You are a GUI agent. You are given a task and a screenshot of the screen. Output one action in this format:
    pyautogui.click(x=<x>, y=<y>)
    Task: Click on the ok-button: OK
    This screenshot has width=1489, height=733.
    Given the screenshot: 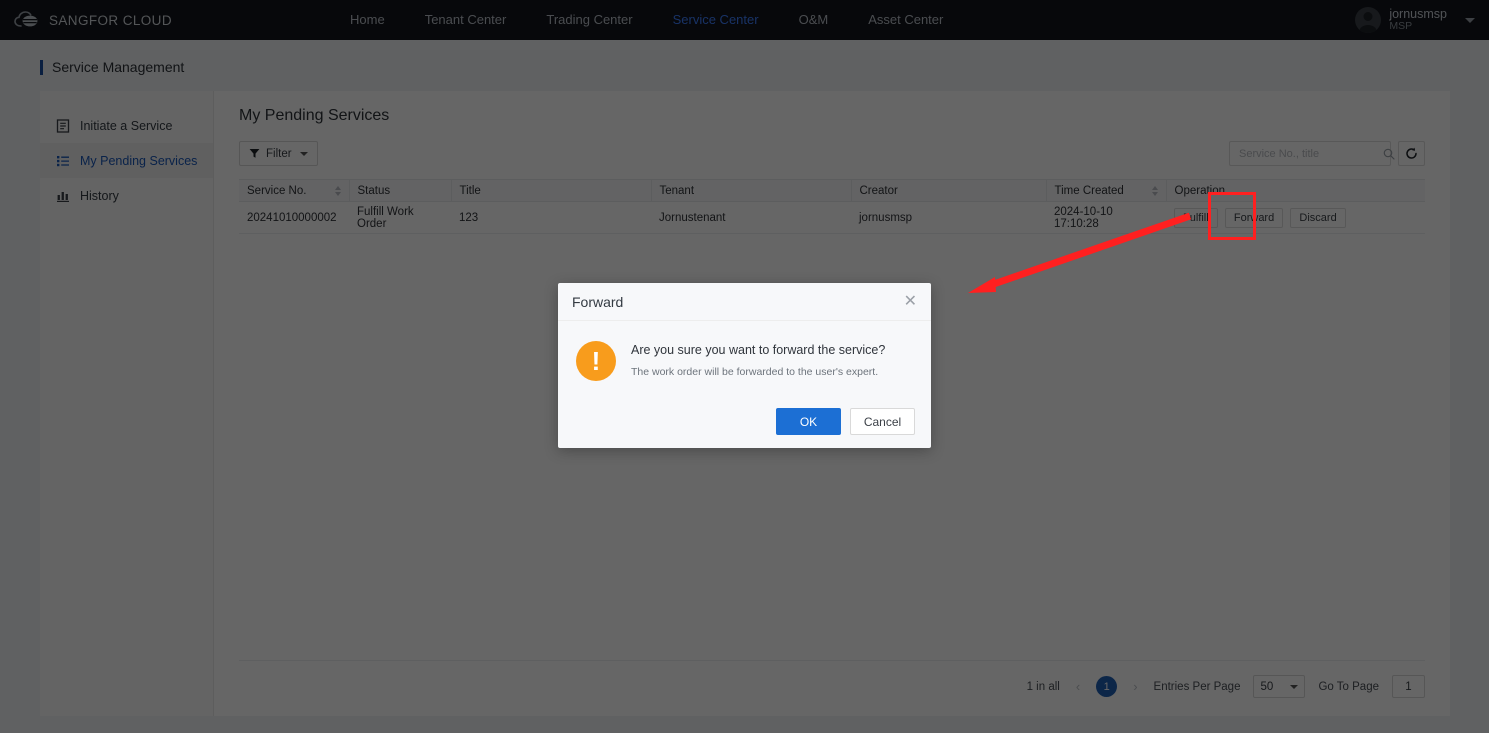 What is the action you would take?
    pyautogui.click(x=808, y=421)
    